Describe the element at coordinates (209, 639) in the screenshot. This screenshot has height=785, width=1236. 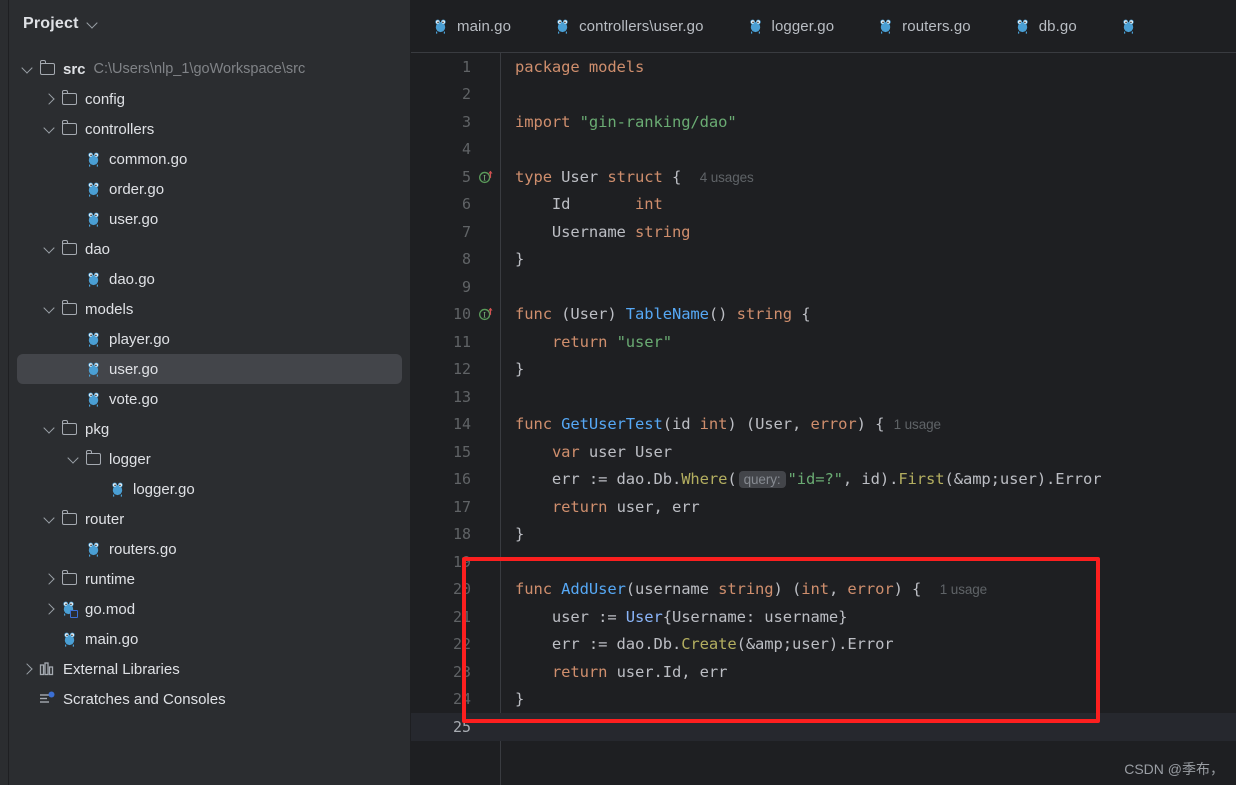
I see `tree-item-main-go: main.go` at that location.